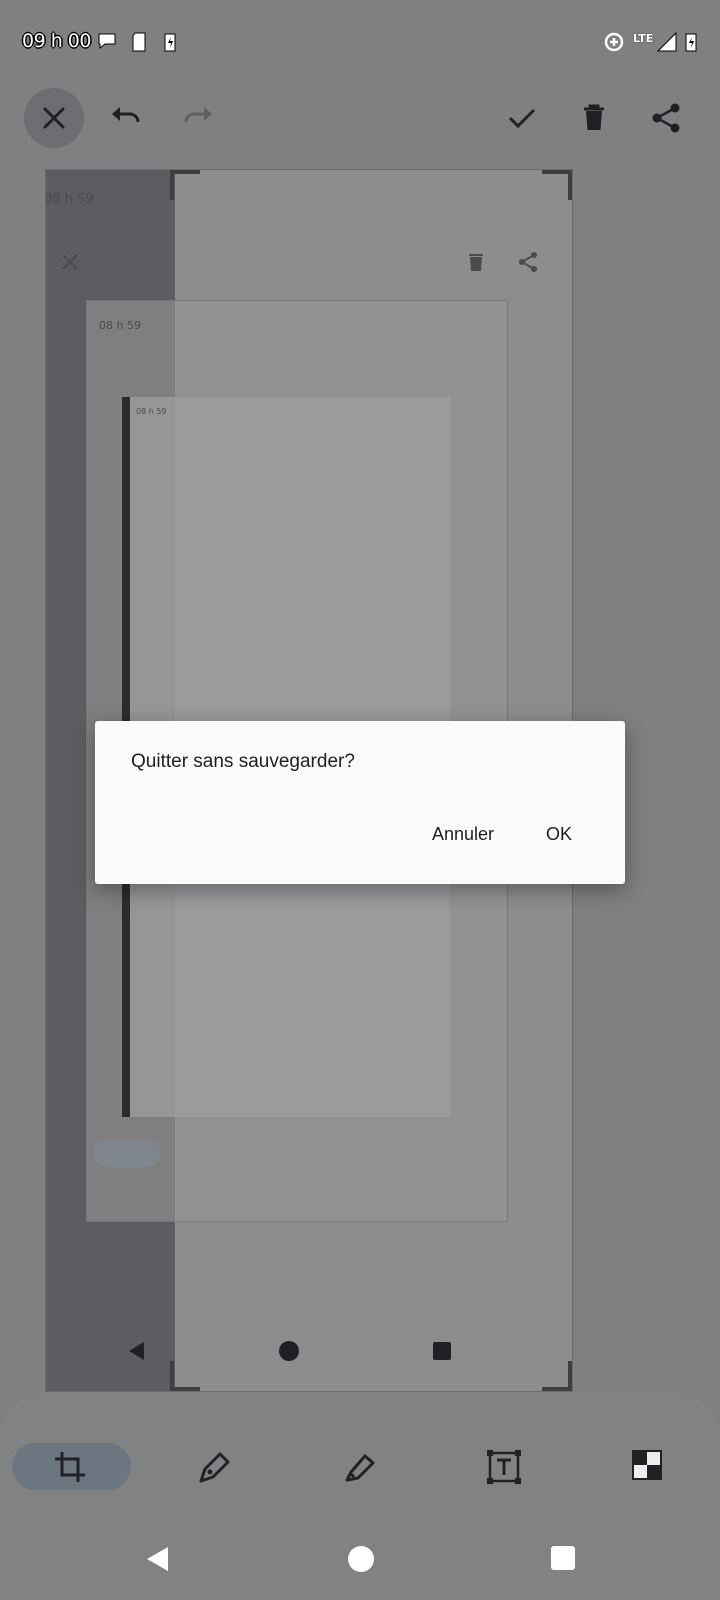  I want to click on ok-button: OK, so click(559, 834).